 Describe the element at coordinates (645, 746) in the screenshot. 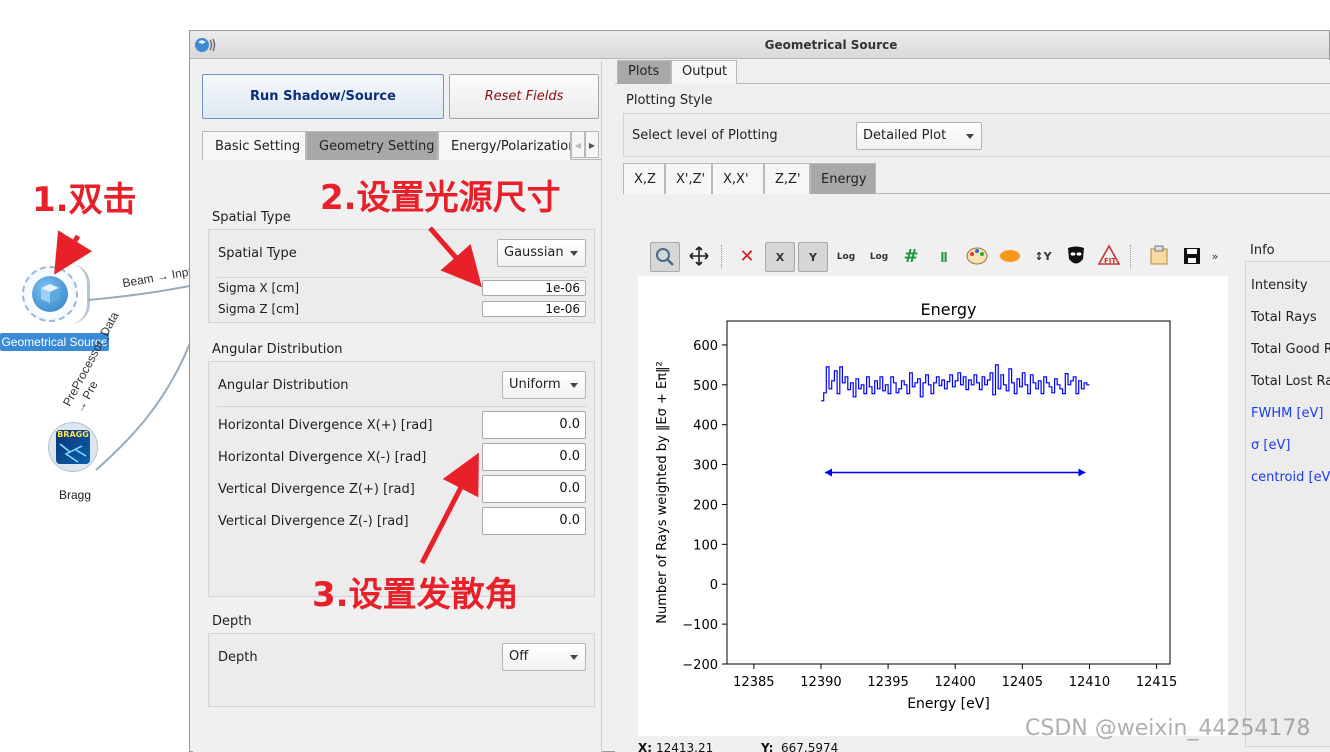

I see `cursor-x-label: X:` at that location.